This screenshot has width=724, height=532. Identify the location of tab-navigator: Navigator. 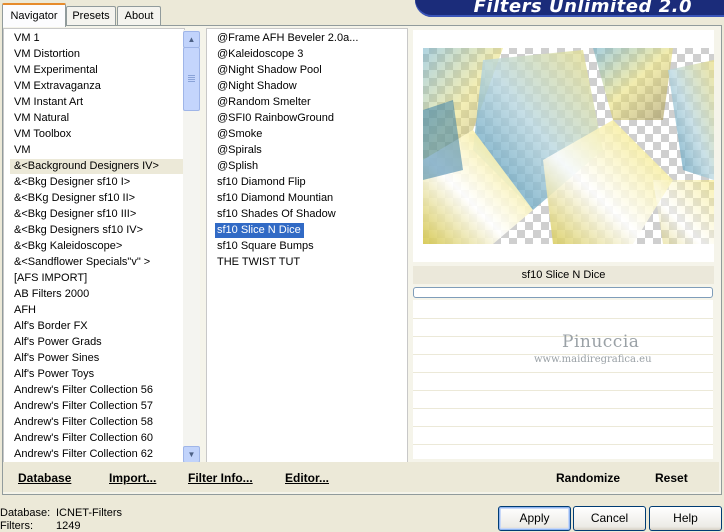
(34, 15).